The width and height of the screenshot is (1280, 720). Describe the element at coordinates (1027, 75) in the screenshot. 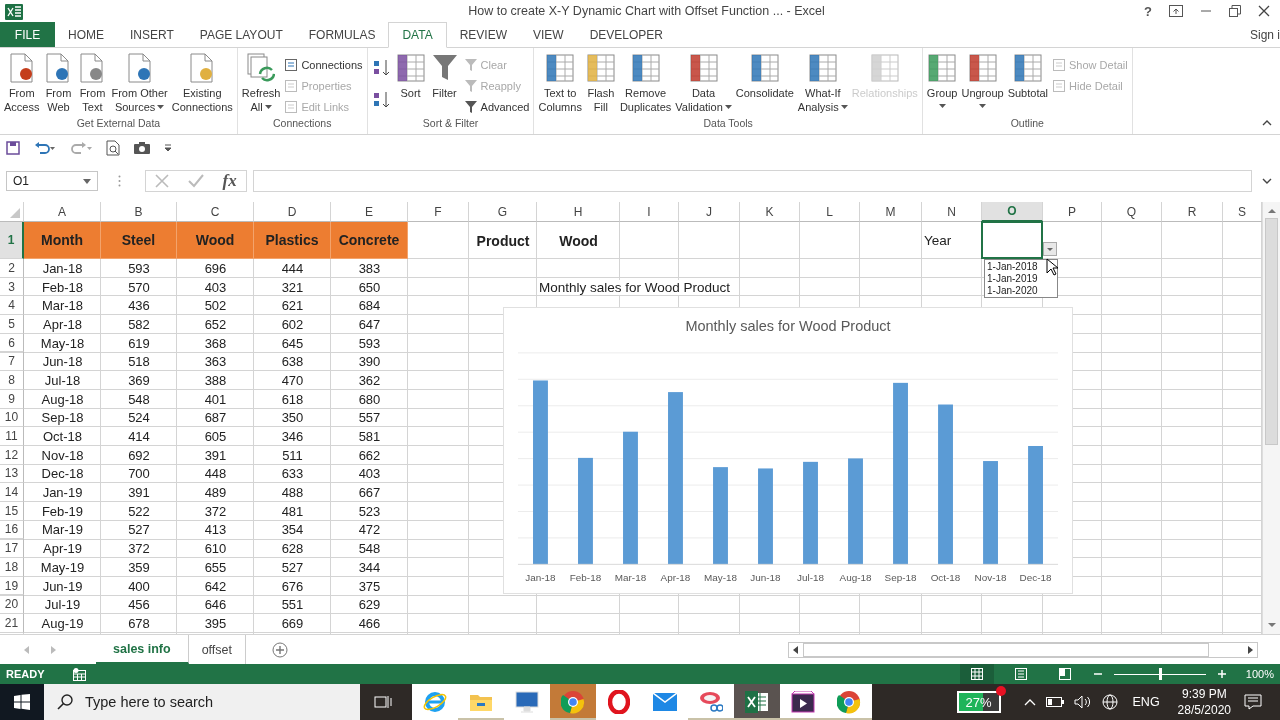

I see `ribbon-button: Subtotal` at that location.